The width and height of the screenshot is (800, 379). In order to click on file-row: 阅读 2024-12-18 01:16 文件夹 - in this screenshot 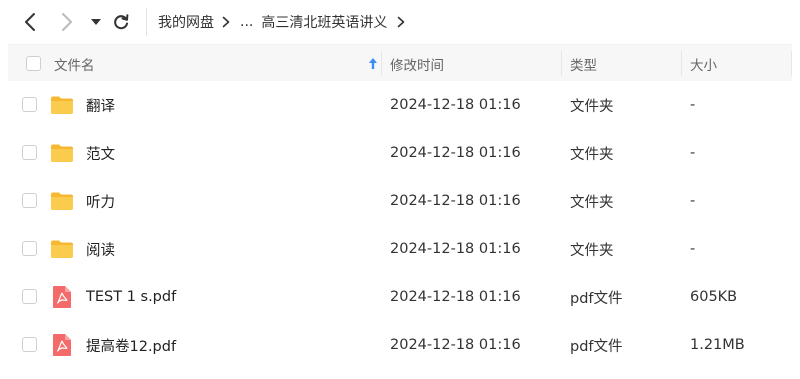, I will do `click(400, 249)`.